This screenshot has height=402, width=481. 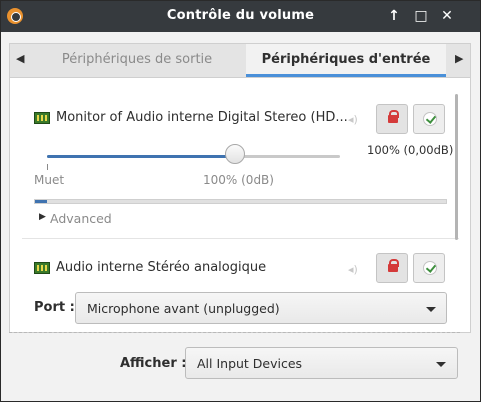 What do you see at coordinates (250, 363) in the screenshot?
I see `show-select-value: All Input Devices` at bounding box center [250, 363].